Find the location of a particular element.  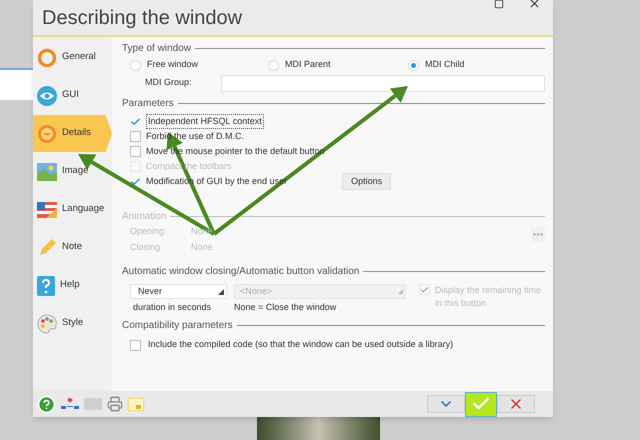

section-title: Type of window is located at coordinates (156, 49).